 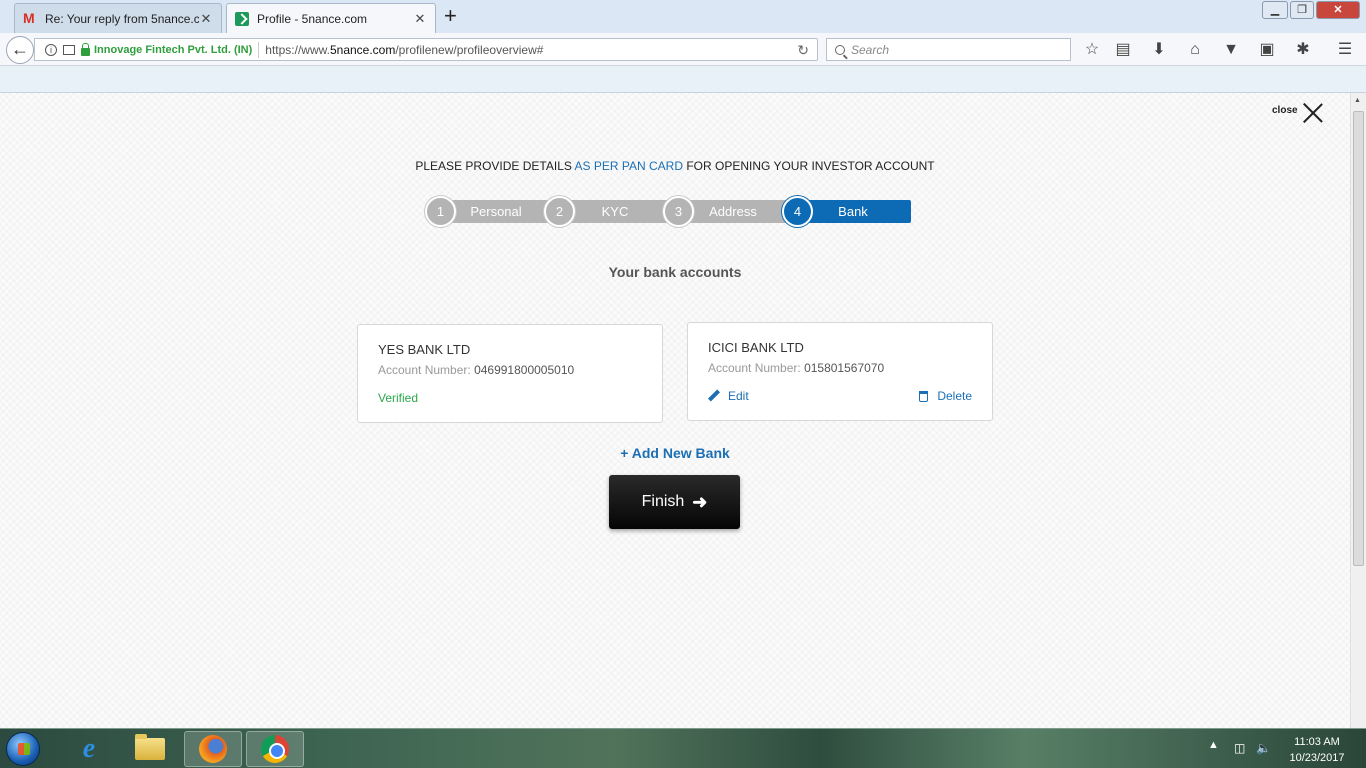 What do you see at coordinates (1241, 748) in the screenshot?
I see `network-icon: ◫` at bounding box center [1241, 748].